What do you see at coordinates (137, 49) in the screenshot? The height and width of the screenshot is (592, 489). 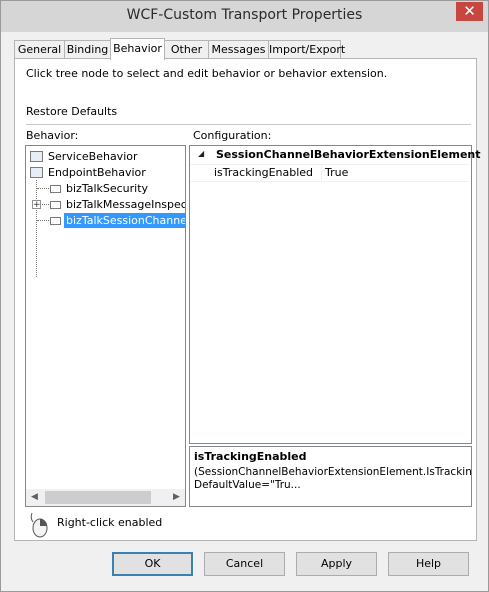 I see `tab-behavior: Behavior` at bounding box center [137, 49].